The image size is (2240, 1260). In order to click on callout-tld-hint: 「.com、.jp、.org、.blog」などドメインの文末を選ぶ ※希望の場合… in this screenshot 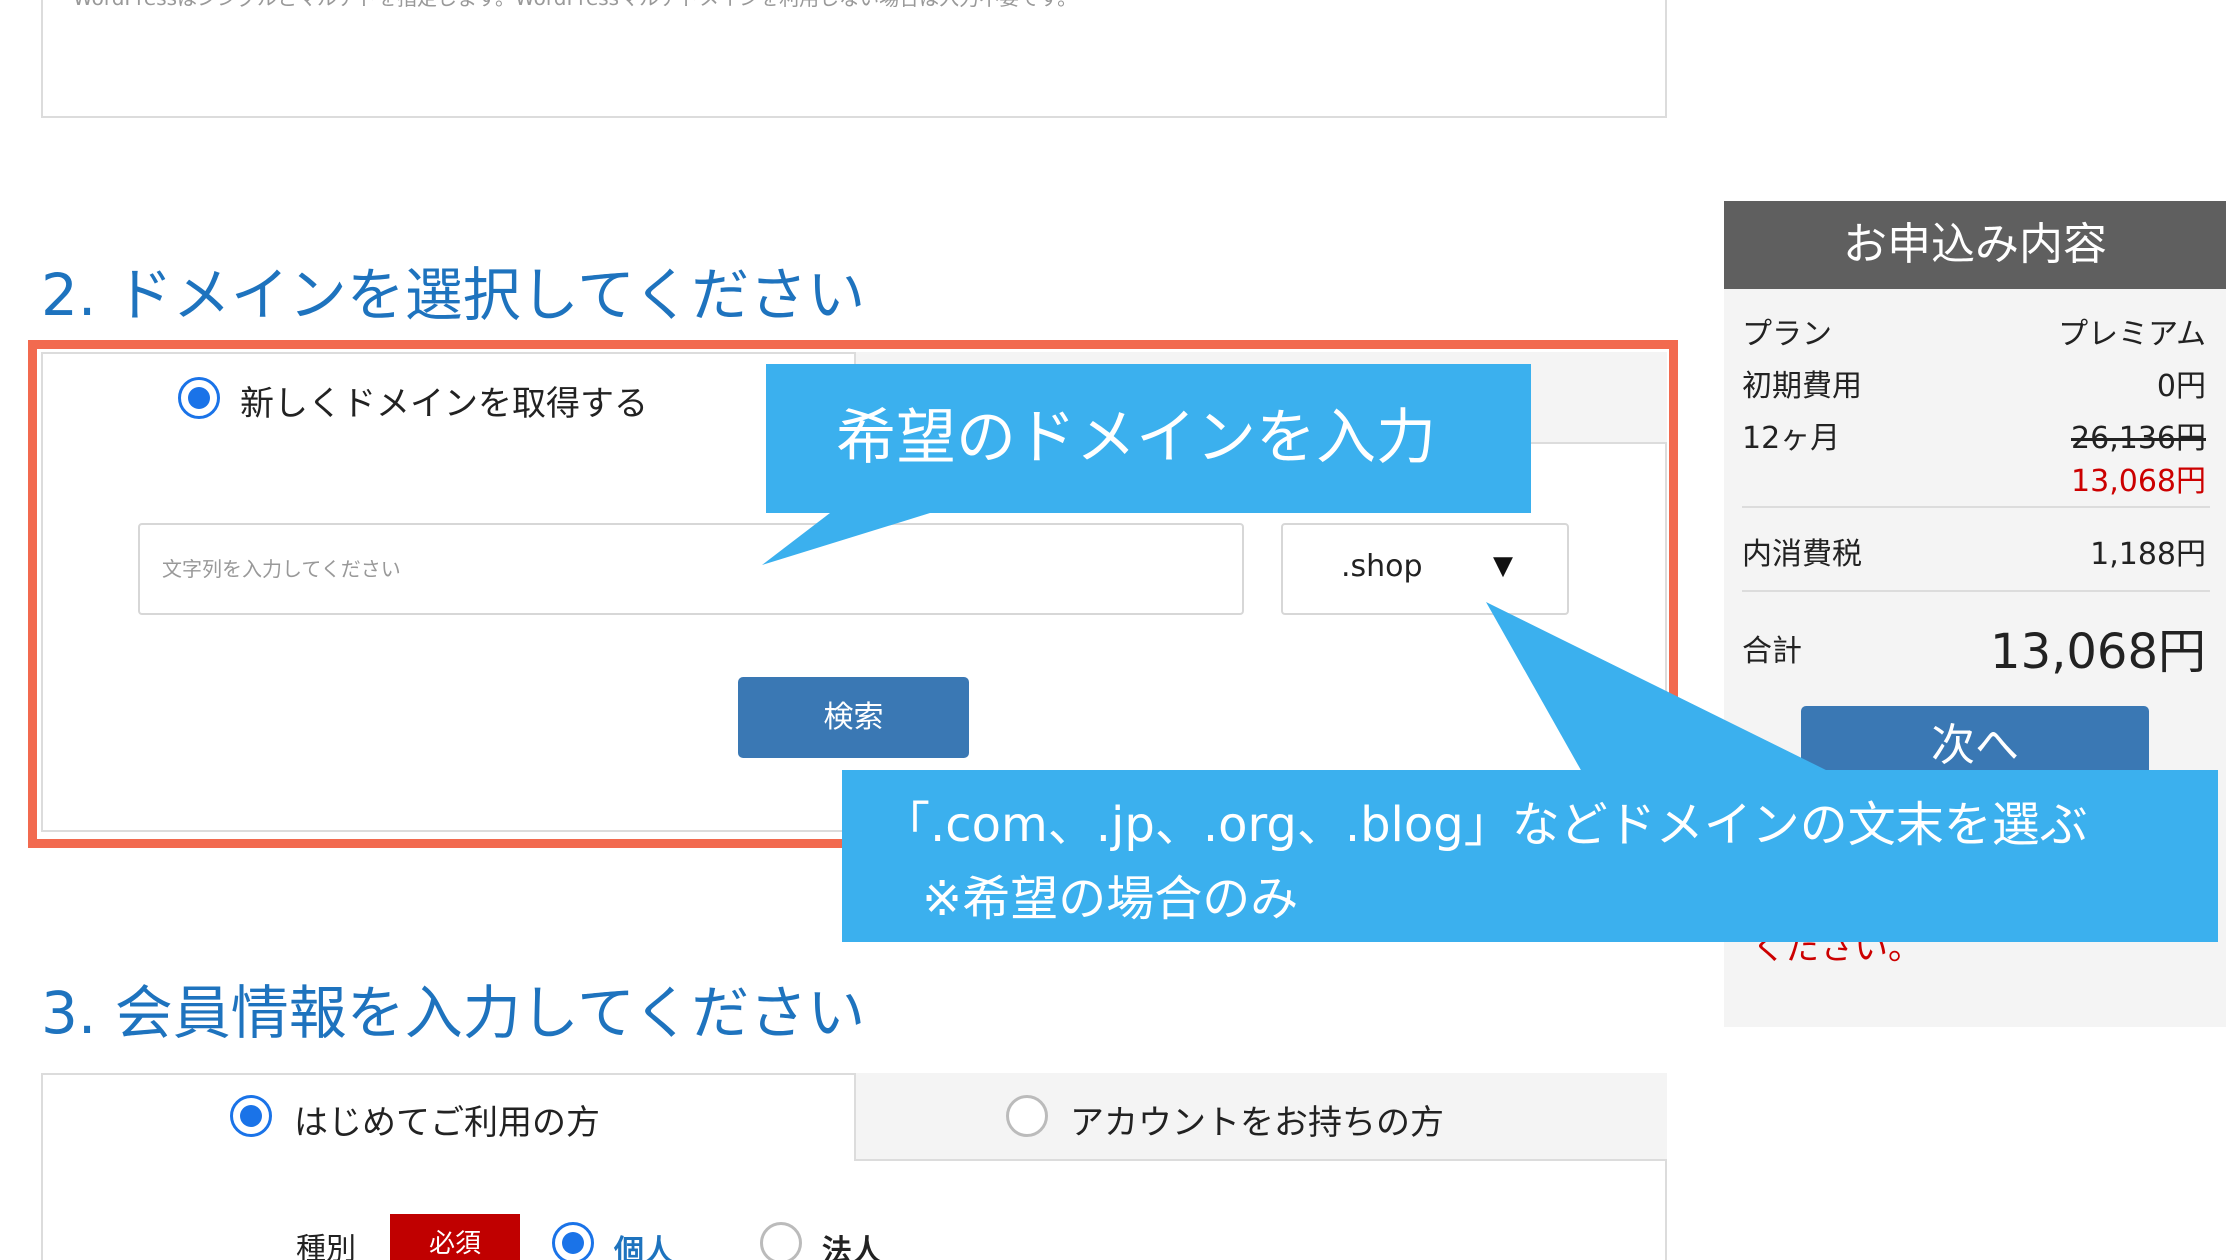, I will do `click(1530, 856)`.